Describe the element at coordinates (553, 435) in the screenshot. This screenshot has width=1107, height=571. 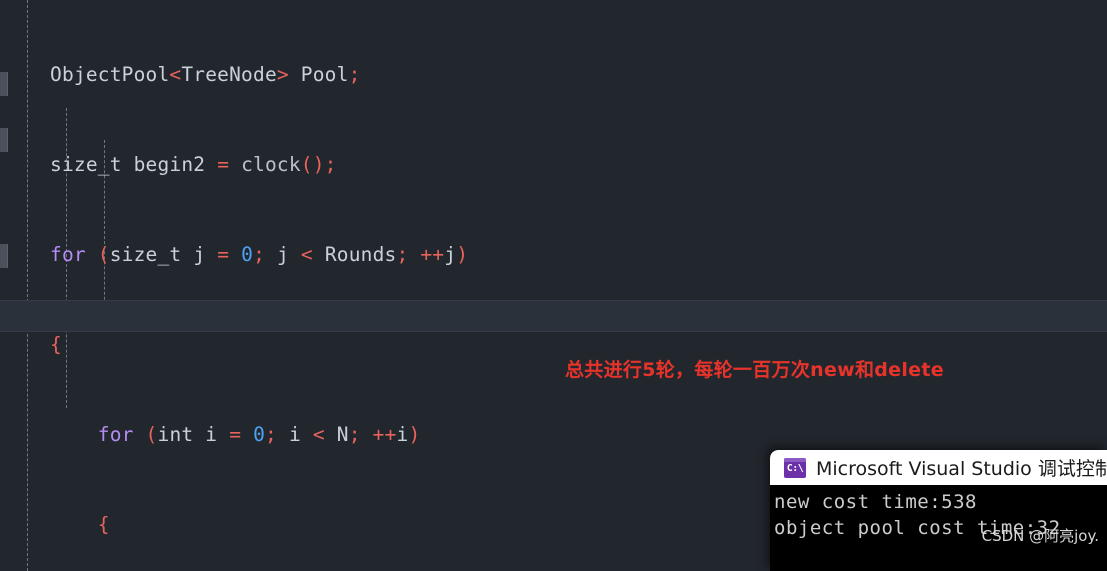
I see `code-line: for (int i = 0; i < N; ++i)` at that location.